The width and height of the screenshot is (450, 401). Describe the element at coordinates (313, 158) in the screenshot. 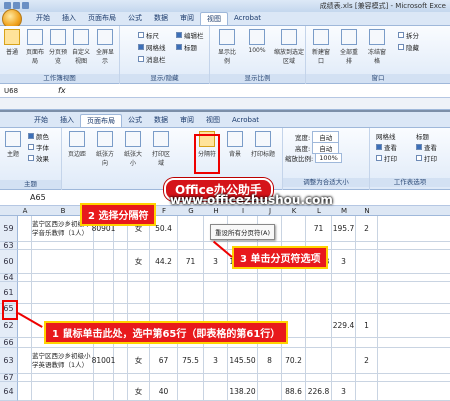

I see `scale-setting: 缩放比例: 100%` at that location.